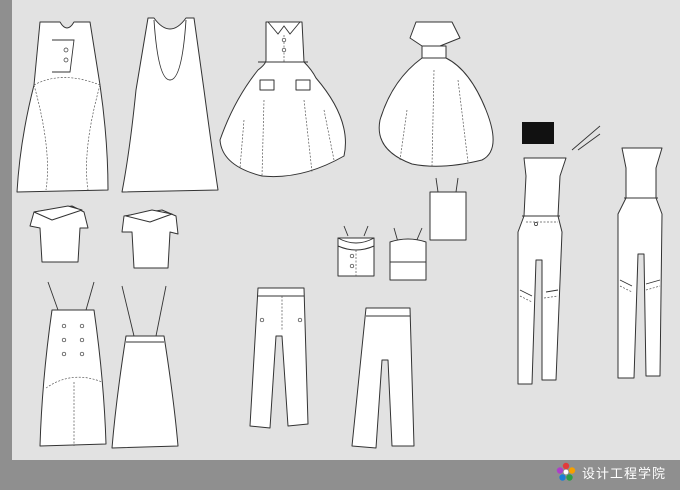 This screenshot has width=680, height=490. I want to click on jumpsuit-corset-front, so click(542, 271).